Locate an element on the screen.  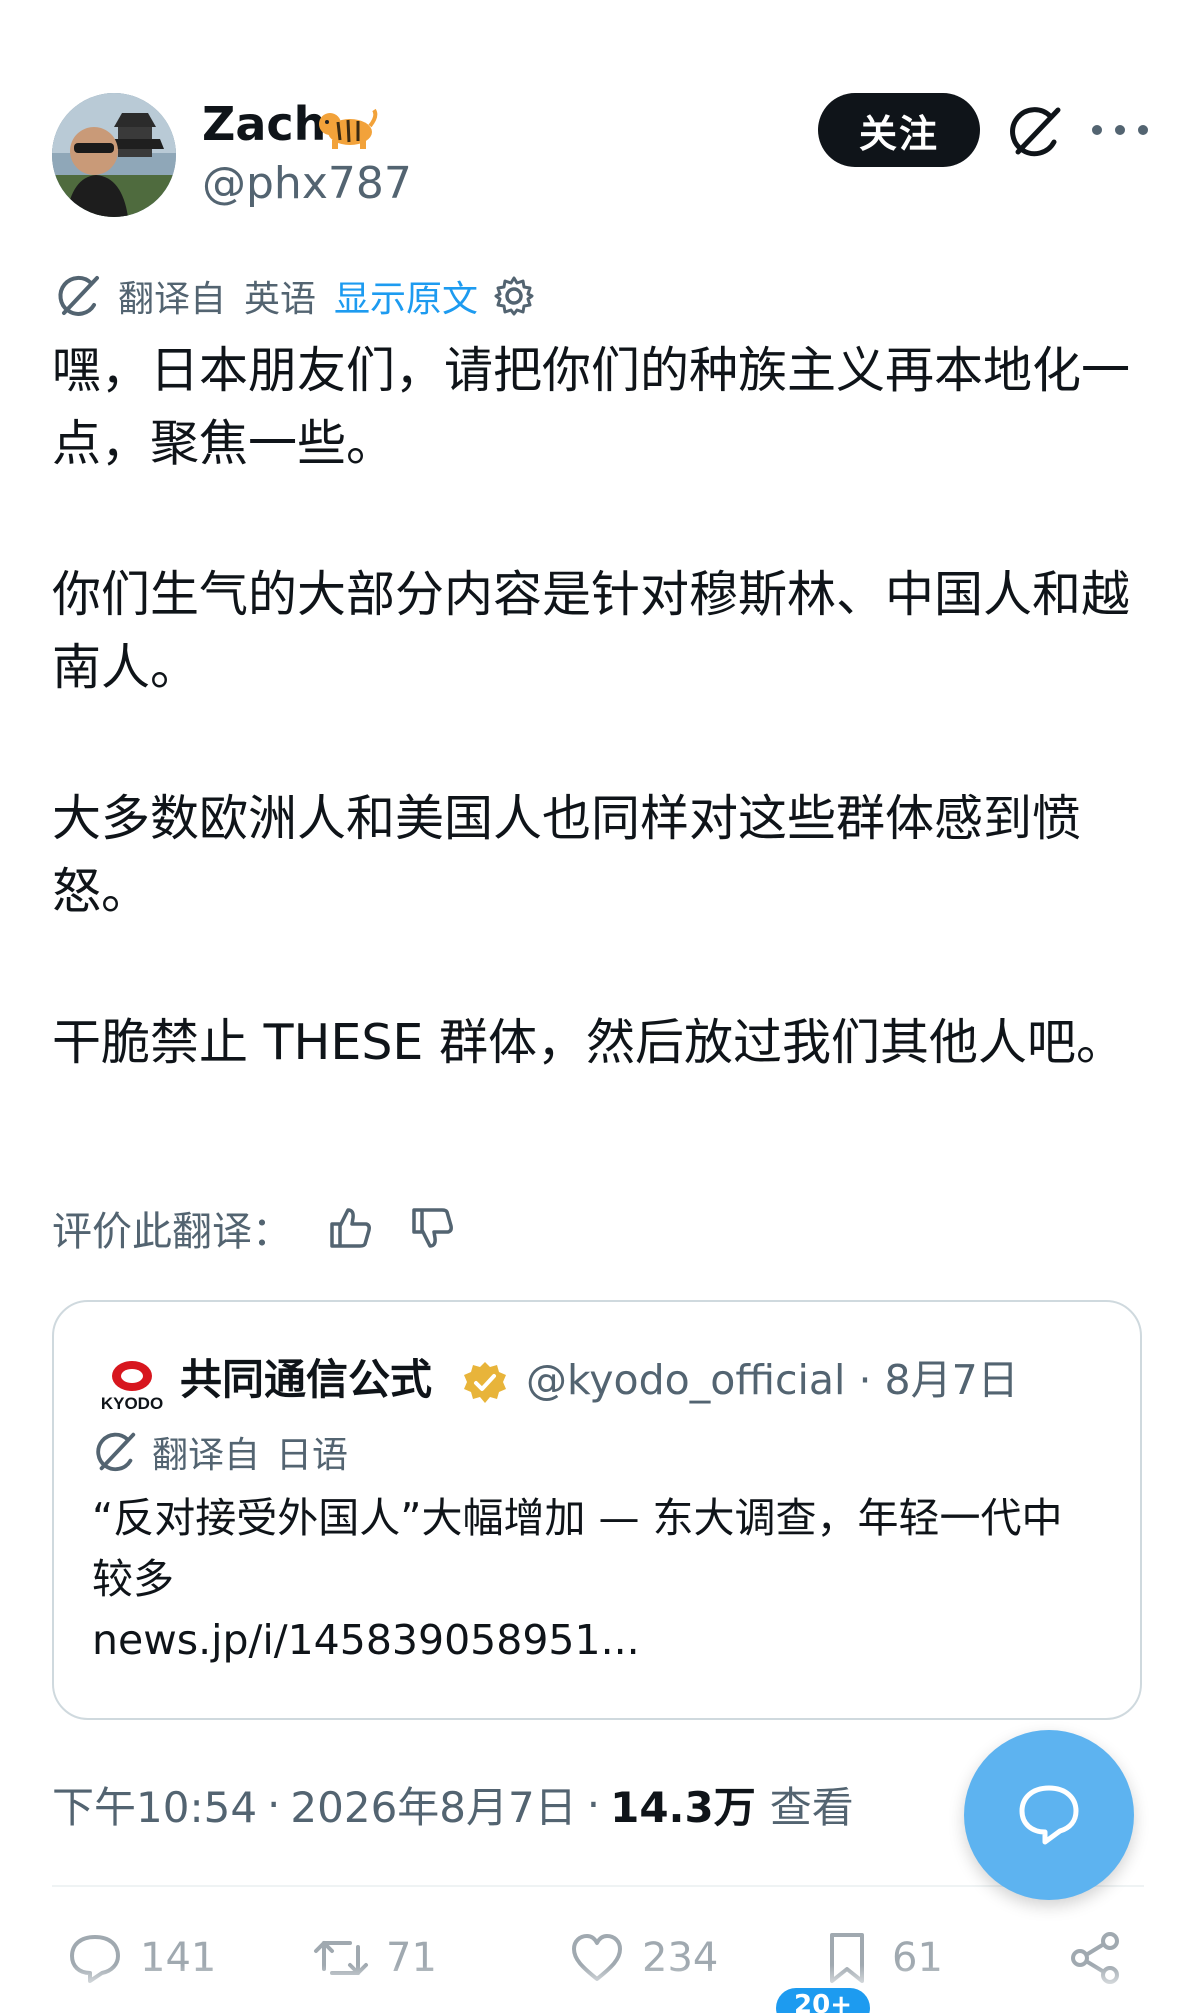
bottom-fade is located at coordinates (600, 1989).